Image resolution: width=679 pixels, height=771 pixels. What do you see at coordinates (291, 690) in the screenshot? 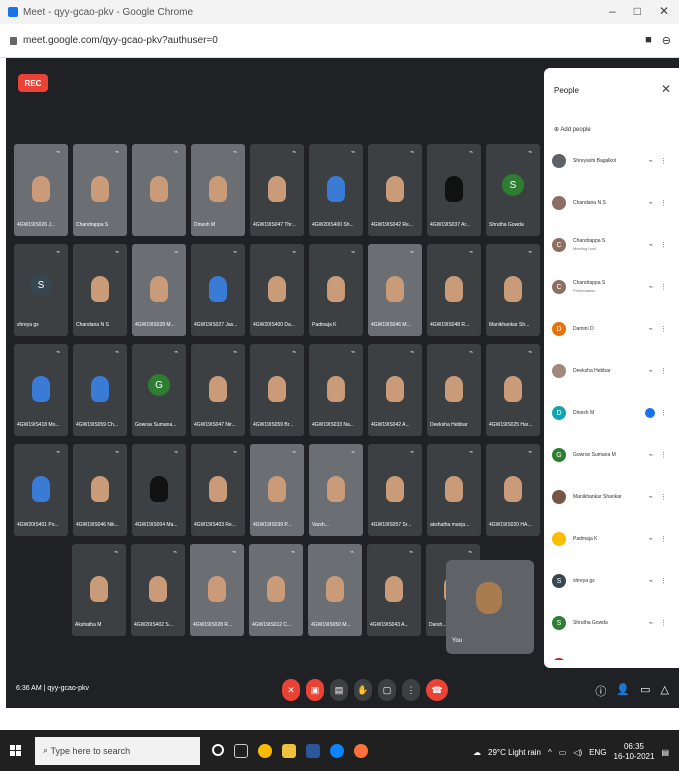
I see `mic-off-icon: ✕` at bounding box center [291, 690].